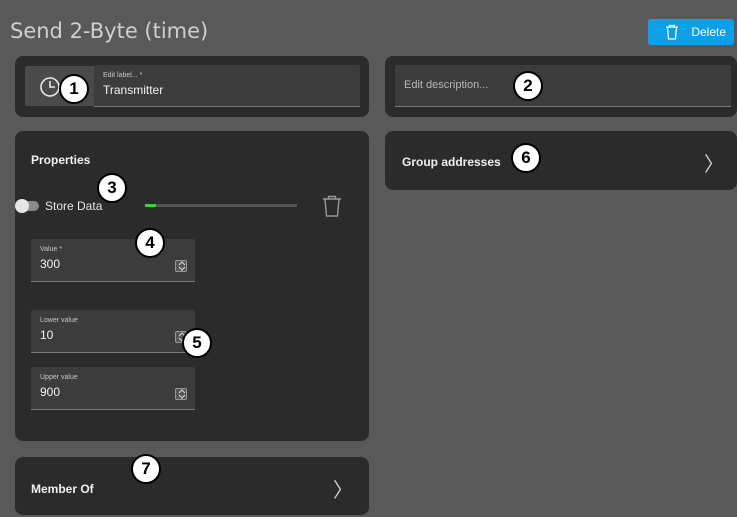  What do you see at coordinates (47, 335) in the screenshot?
I see `lower-value-value: 10` at bounding box center [47, 335].